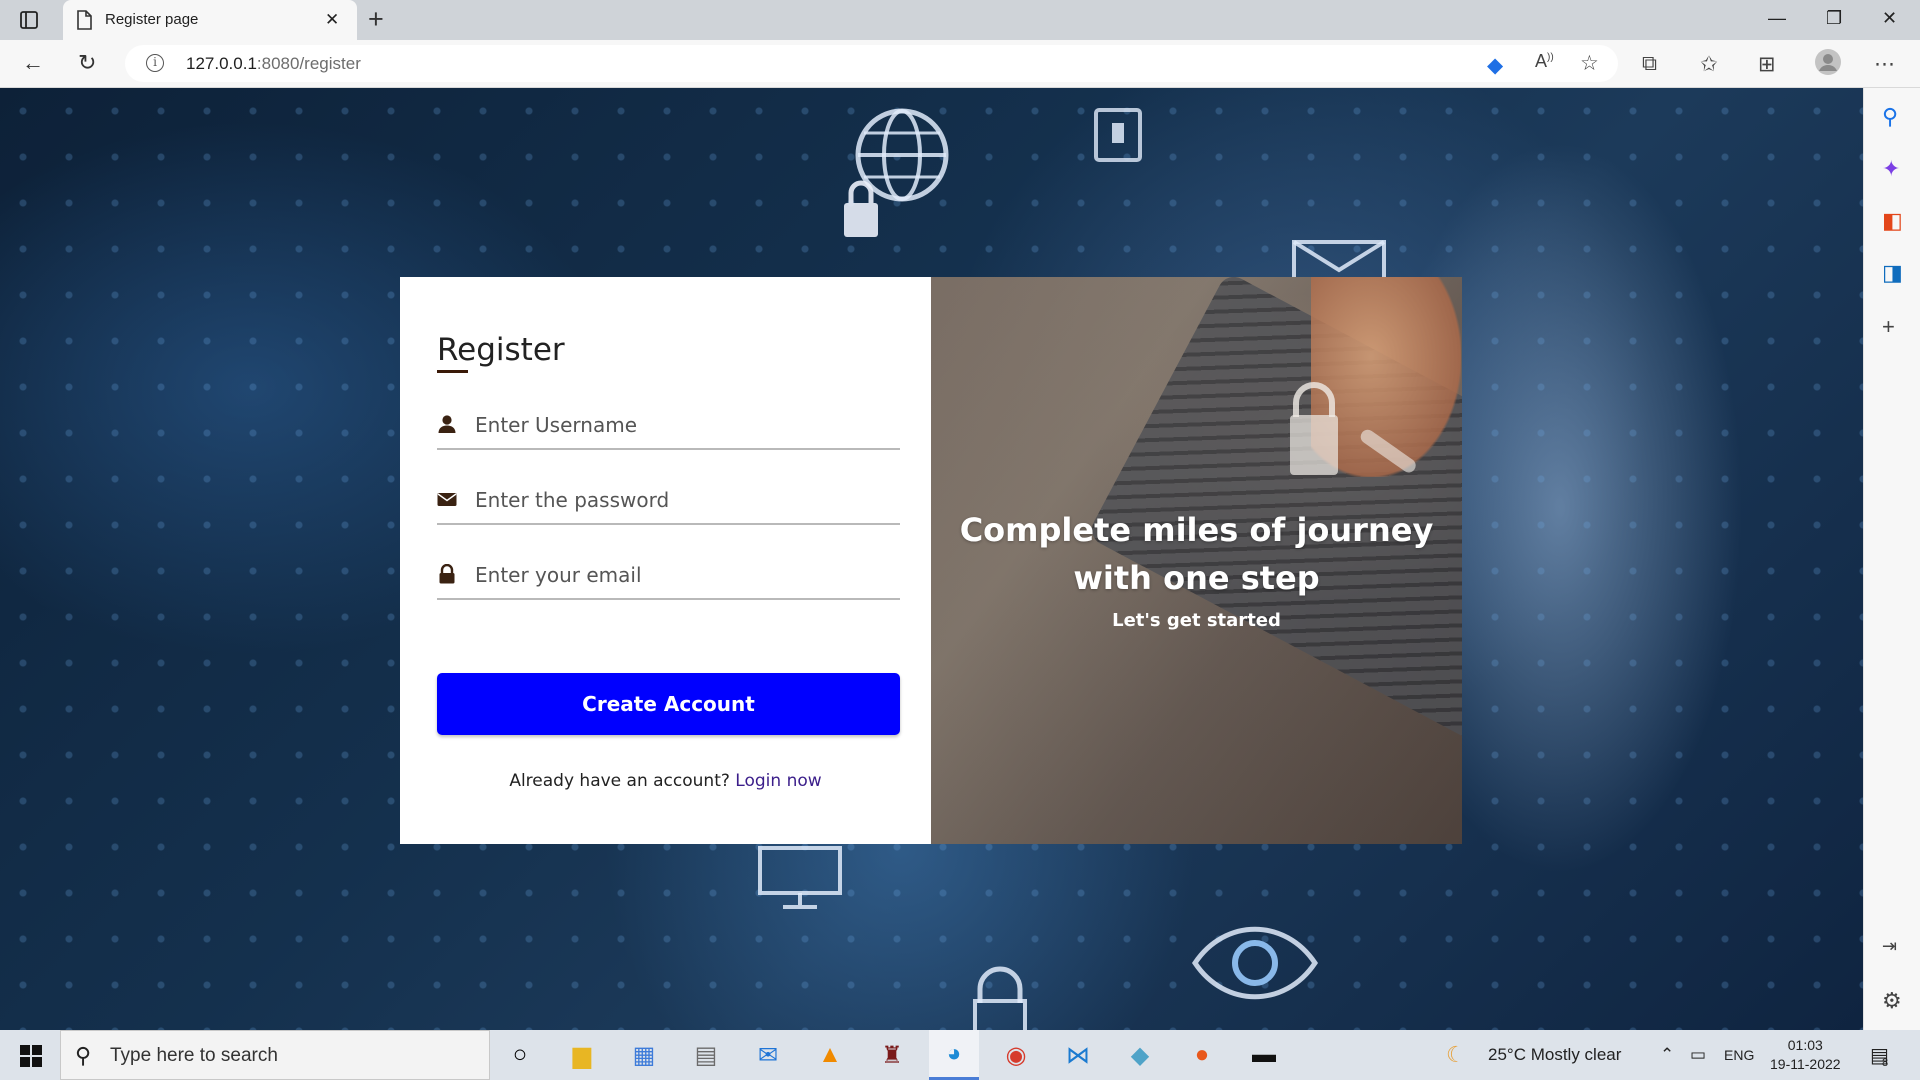 The width and height of the screenshot is (1920, 1080). Describe the element at coordinates (1805, 1045) in the screenshot. I see `clock-time: 01:03` at that location.